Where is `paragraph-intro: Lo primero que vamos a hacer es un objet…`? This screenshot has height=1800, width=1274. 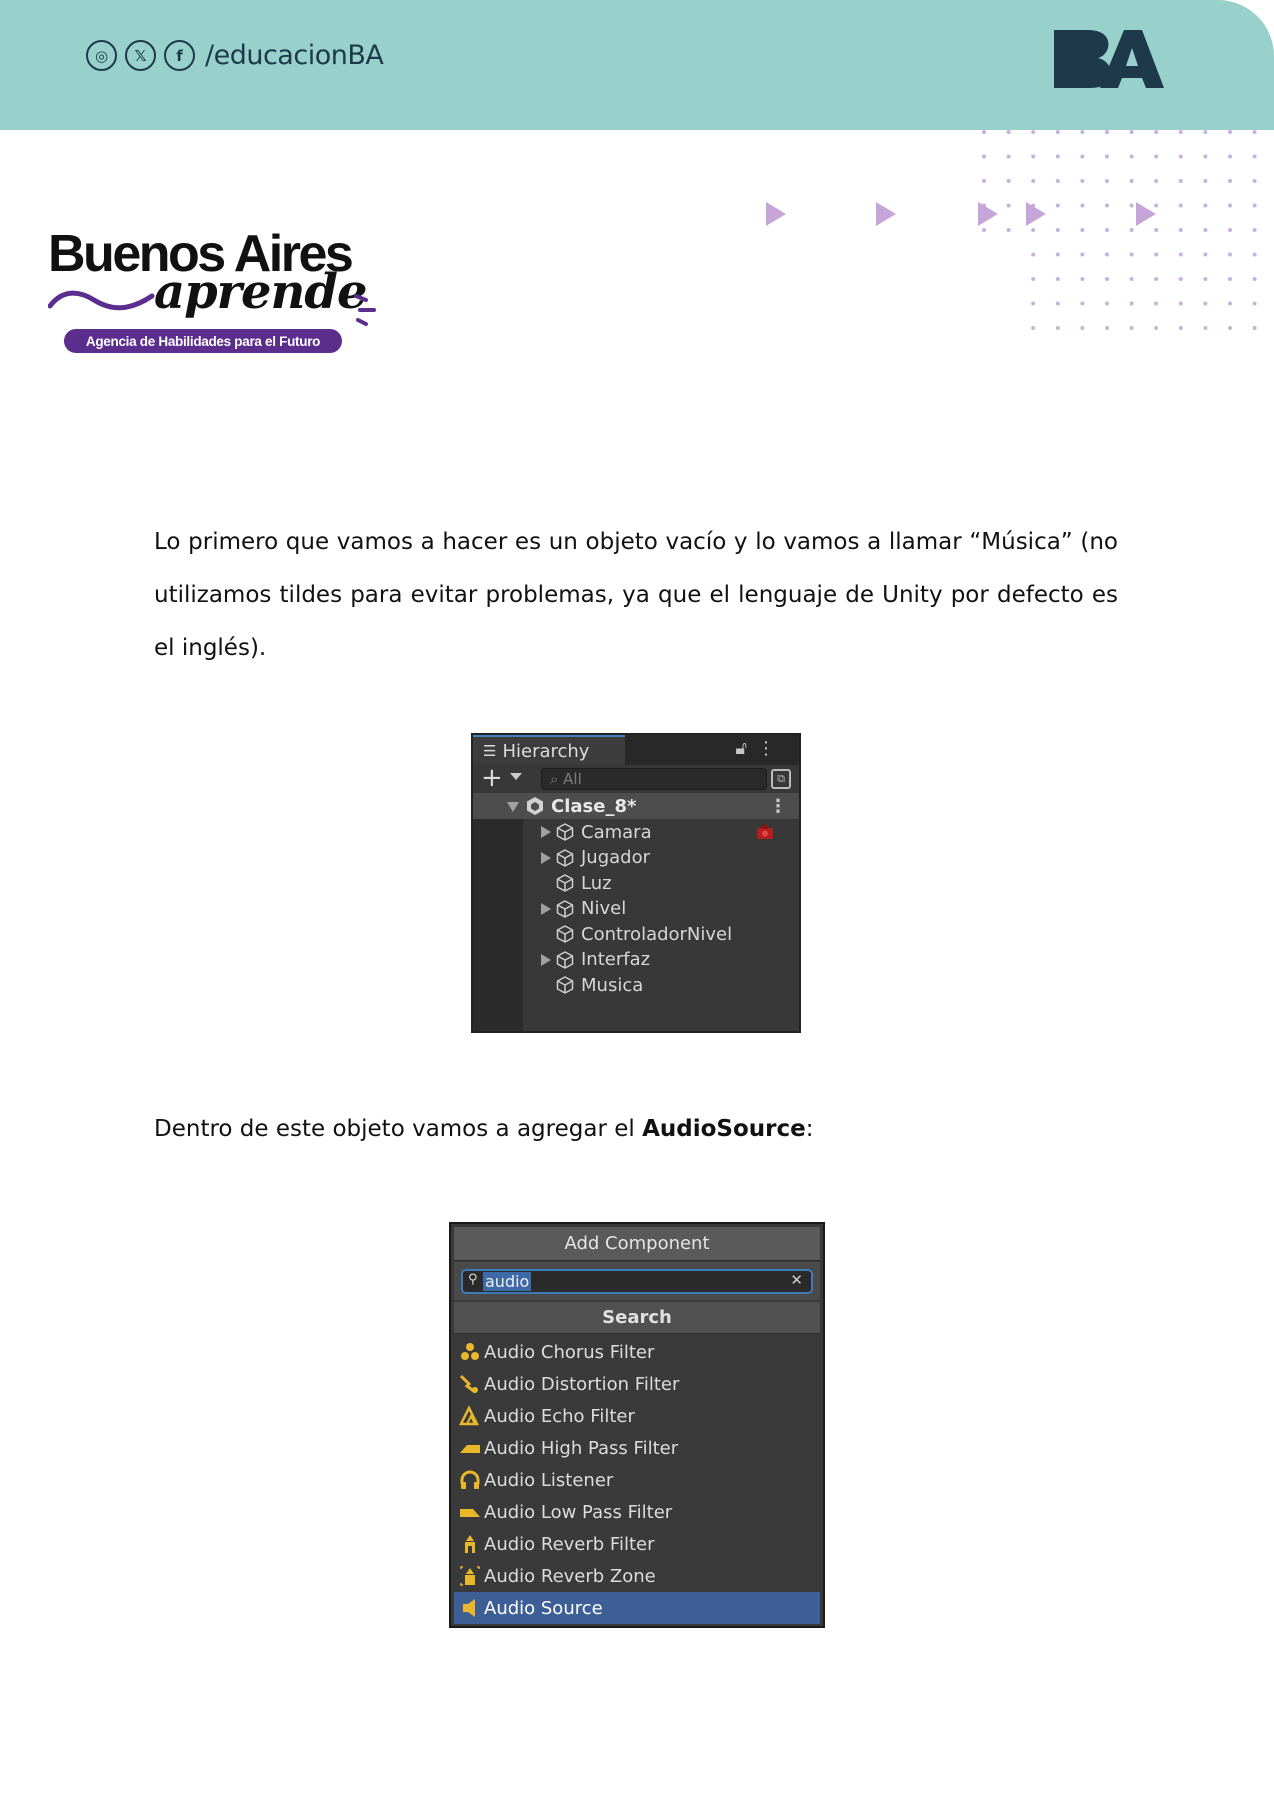 paragraph-intro: Lo primero que vamos a hacer es un objet… is located at coordinates (636, 595).